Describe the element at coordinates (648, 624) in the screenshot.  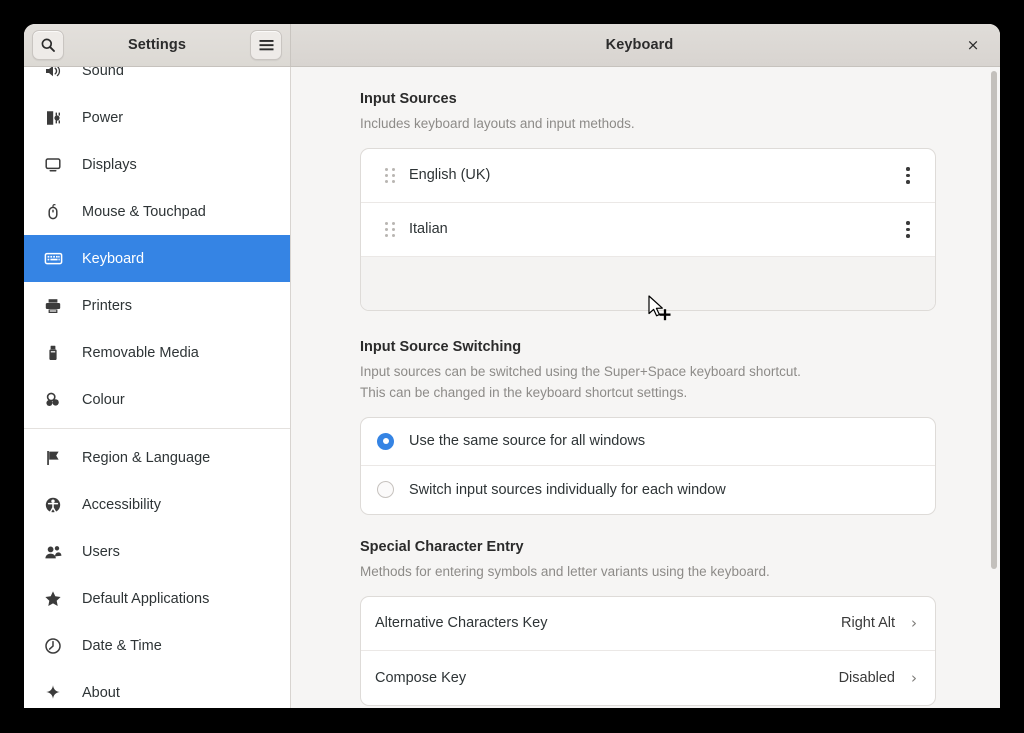
I see `alternative-characters-key-row: Alternative Characters Key Right Alt ›` at that location.